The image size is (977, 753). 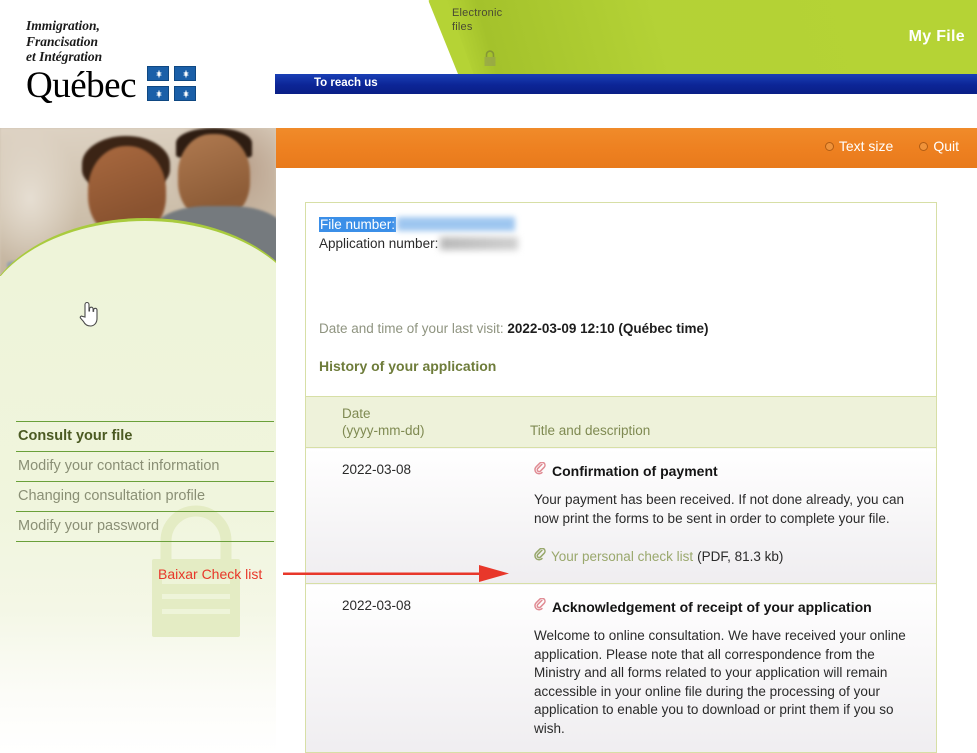 I want to click on attachment-link-text: Your personal check list, so click(x=622, y=556).